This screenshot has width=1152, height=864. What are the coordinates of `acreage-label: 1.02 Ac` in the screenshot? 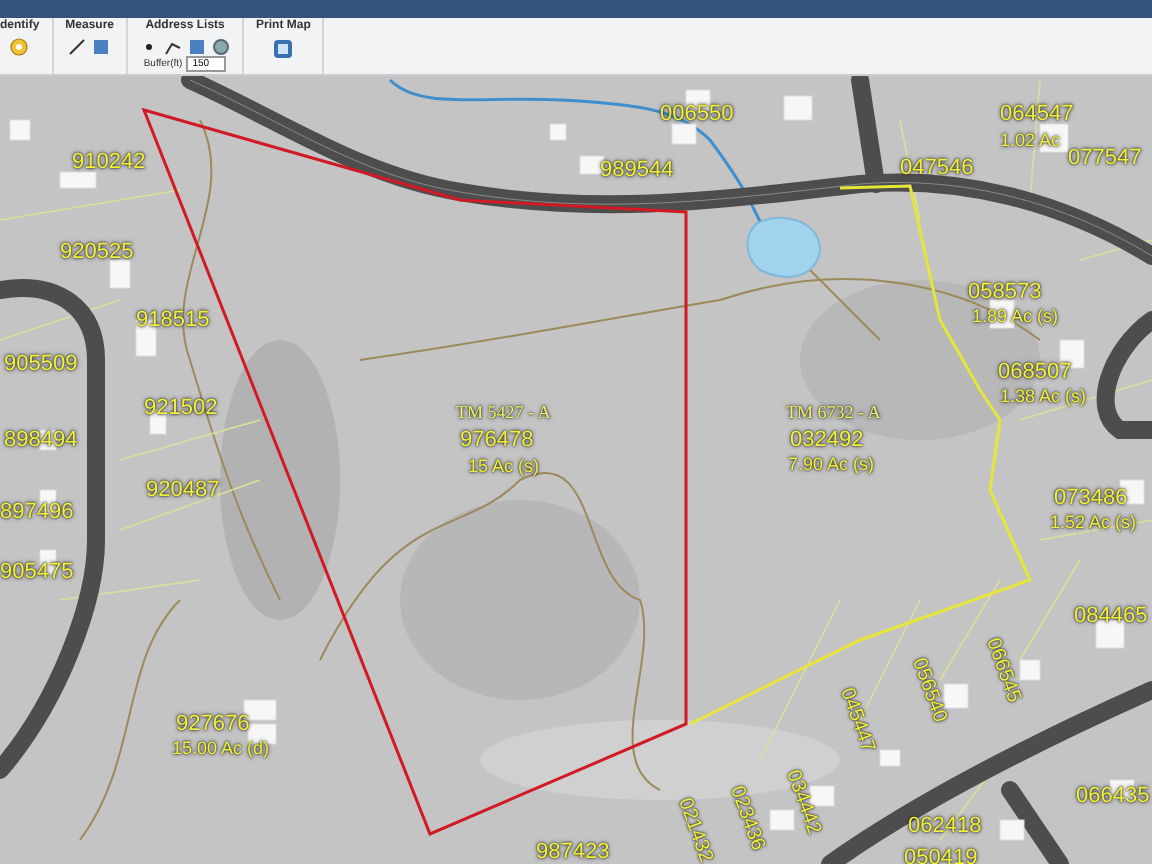 It's located at (1030, 141).